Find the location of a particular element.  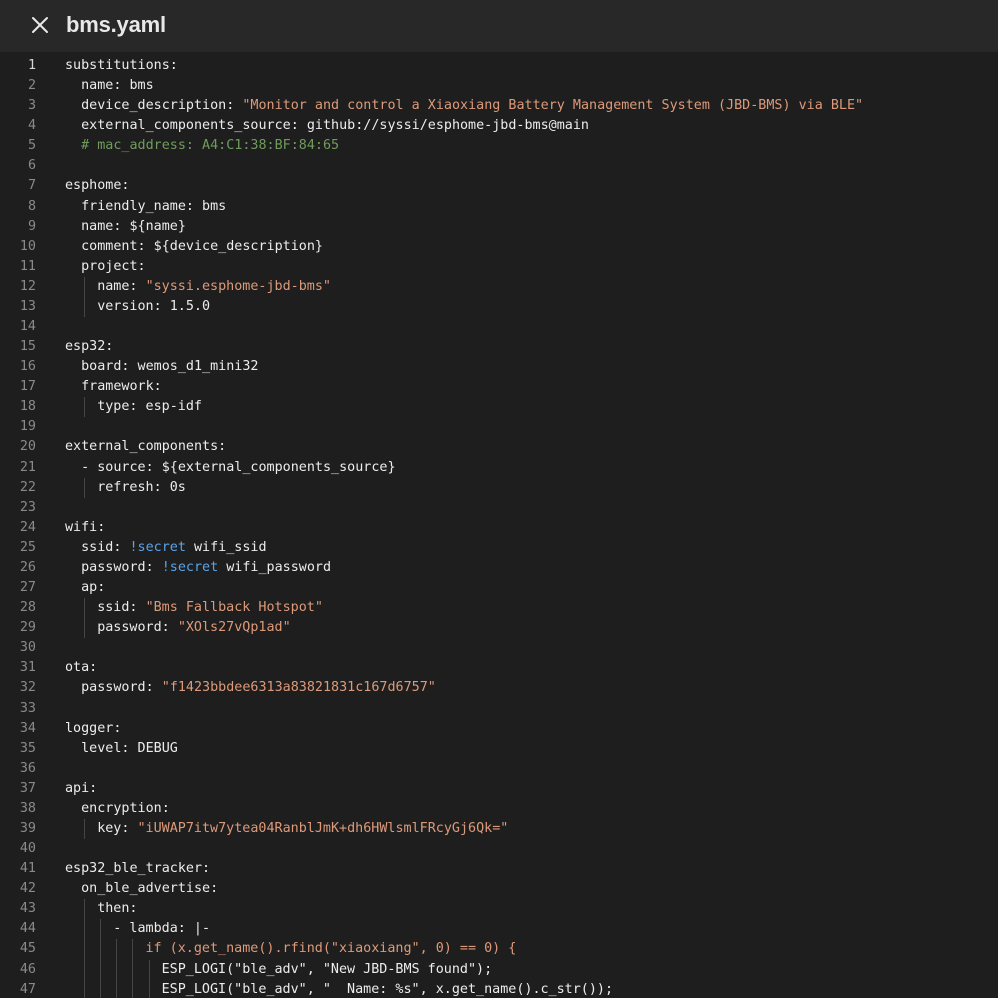

code-line: 35 level: DEBUG is located at coordinates (499, 749).